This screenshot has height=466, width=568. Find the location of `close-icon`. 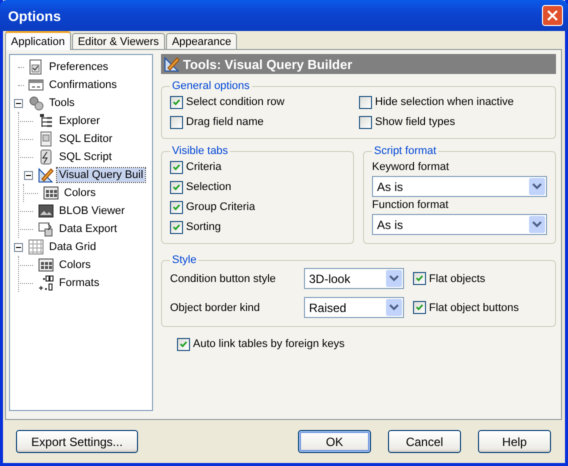

close-icon is located at coordinates (552, 15).